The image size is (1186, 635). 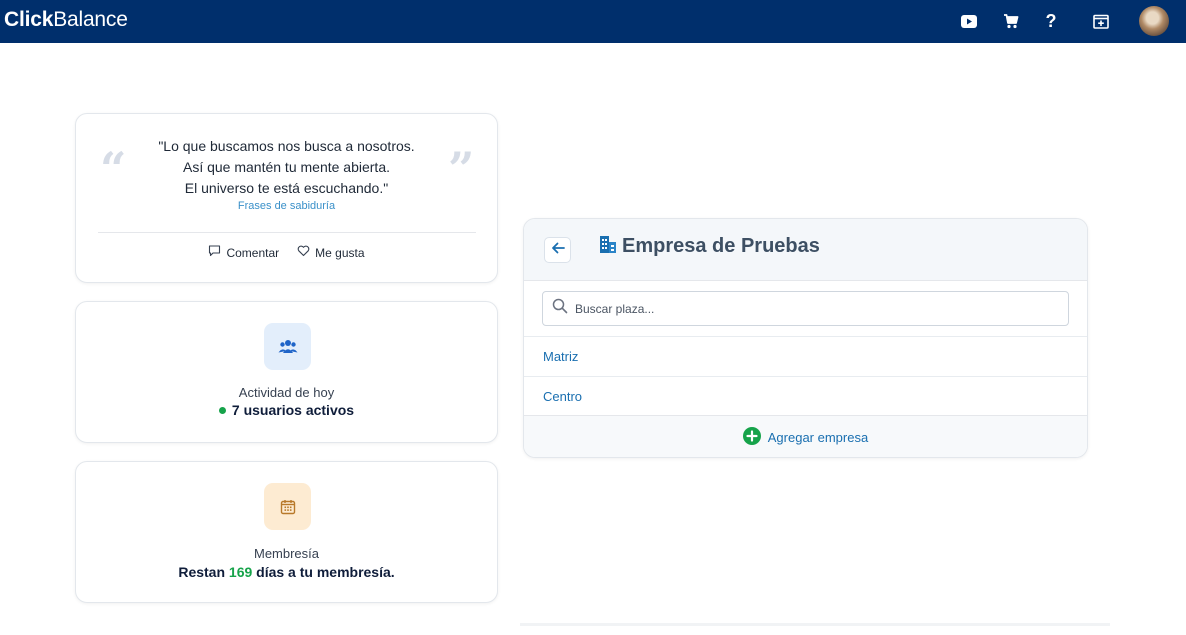 What do you see at coordinates (214, 252) in the screenshot?
I see `comment-icon` at bounding box center [214, 252].